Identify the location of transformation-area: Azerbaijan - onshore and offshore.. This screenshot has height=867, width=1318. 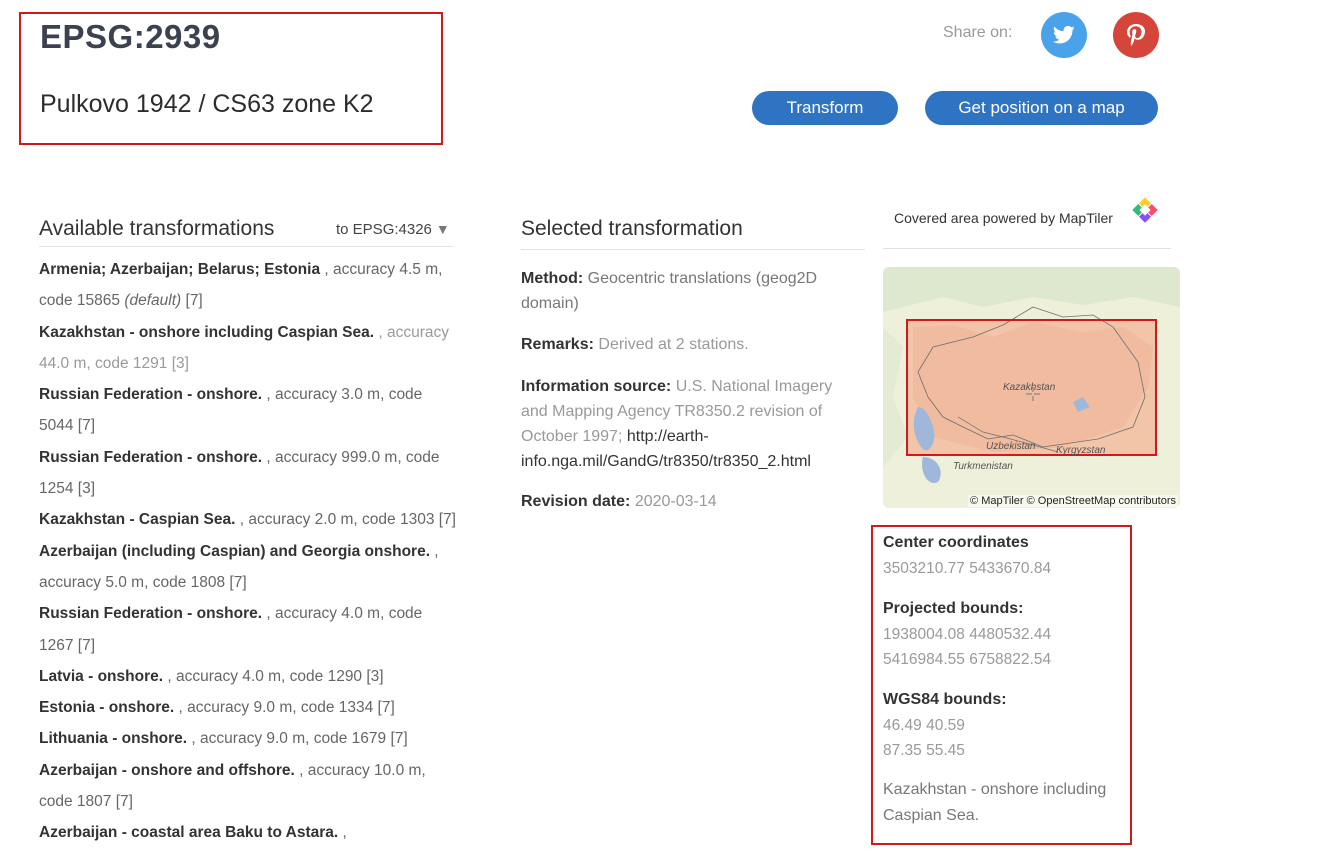
(167, 770).